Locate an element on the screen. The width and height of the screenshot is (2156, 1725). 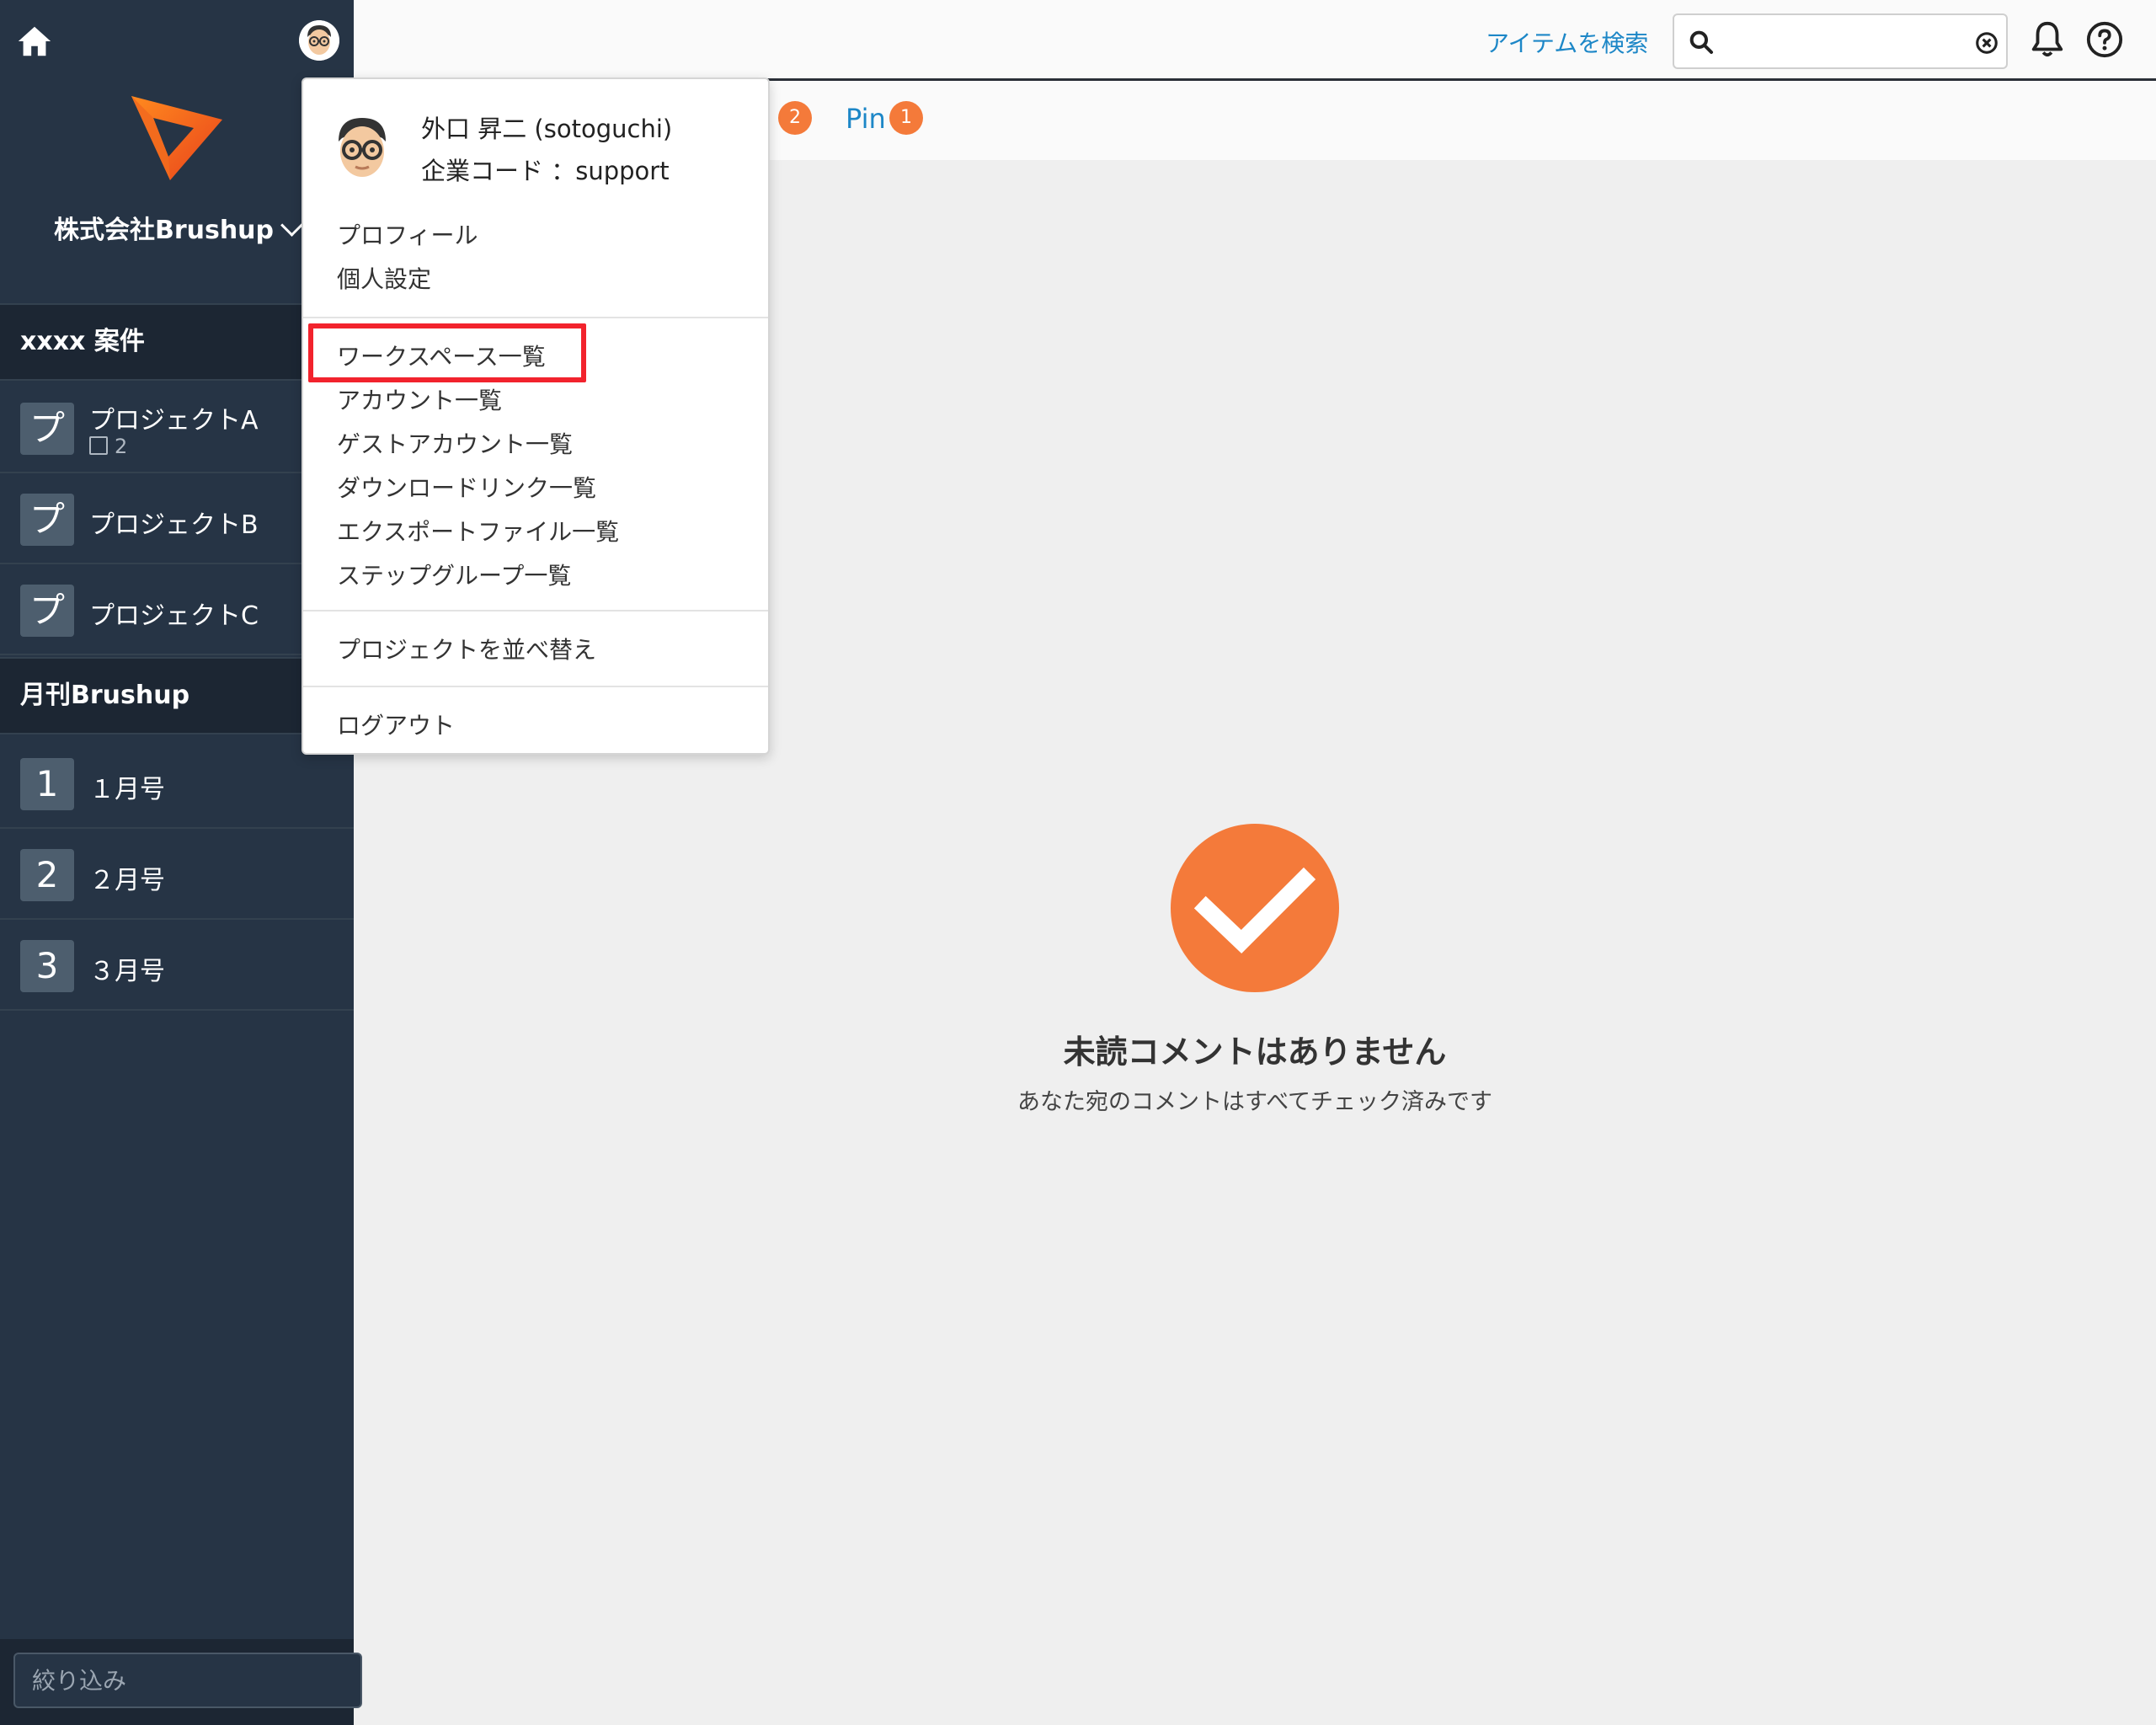
company-name: 株式会社Brushup is located at coordinates (164, 230).